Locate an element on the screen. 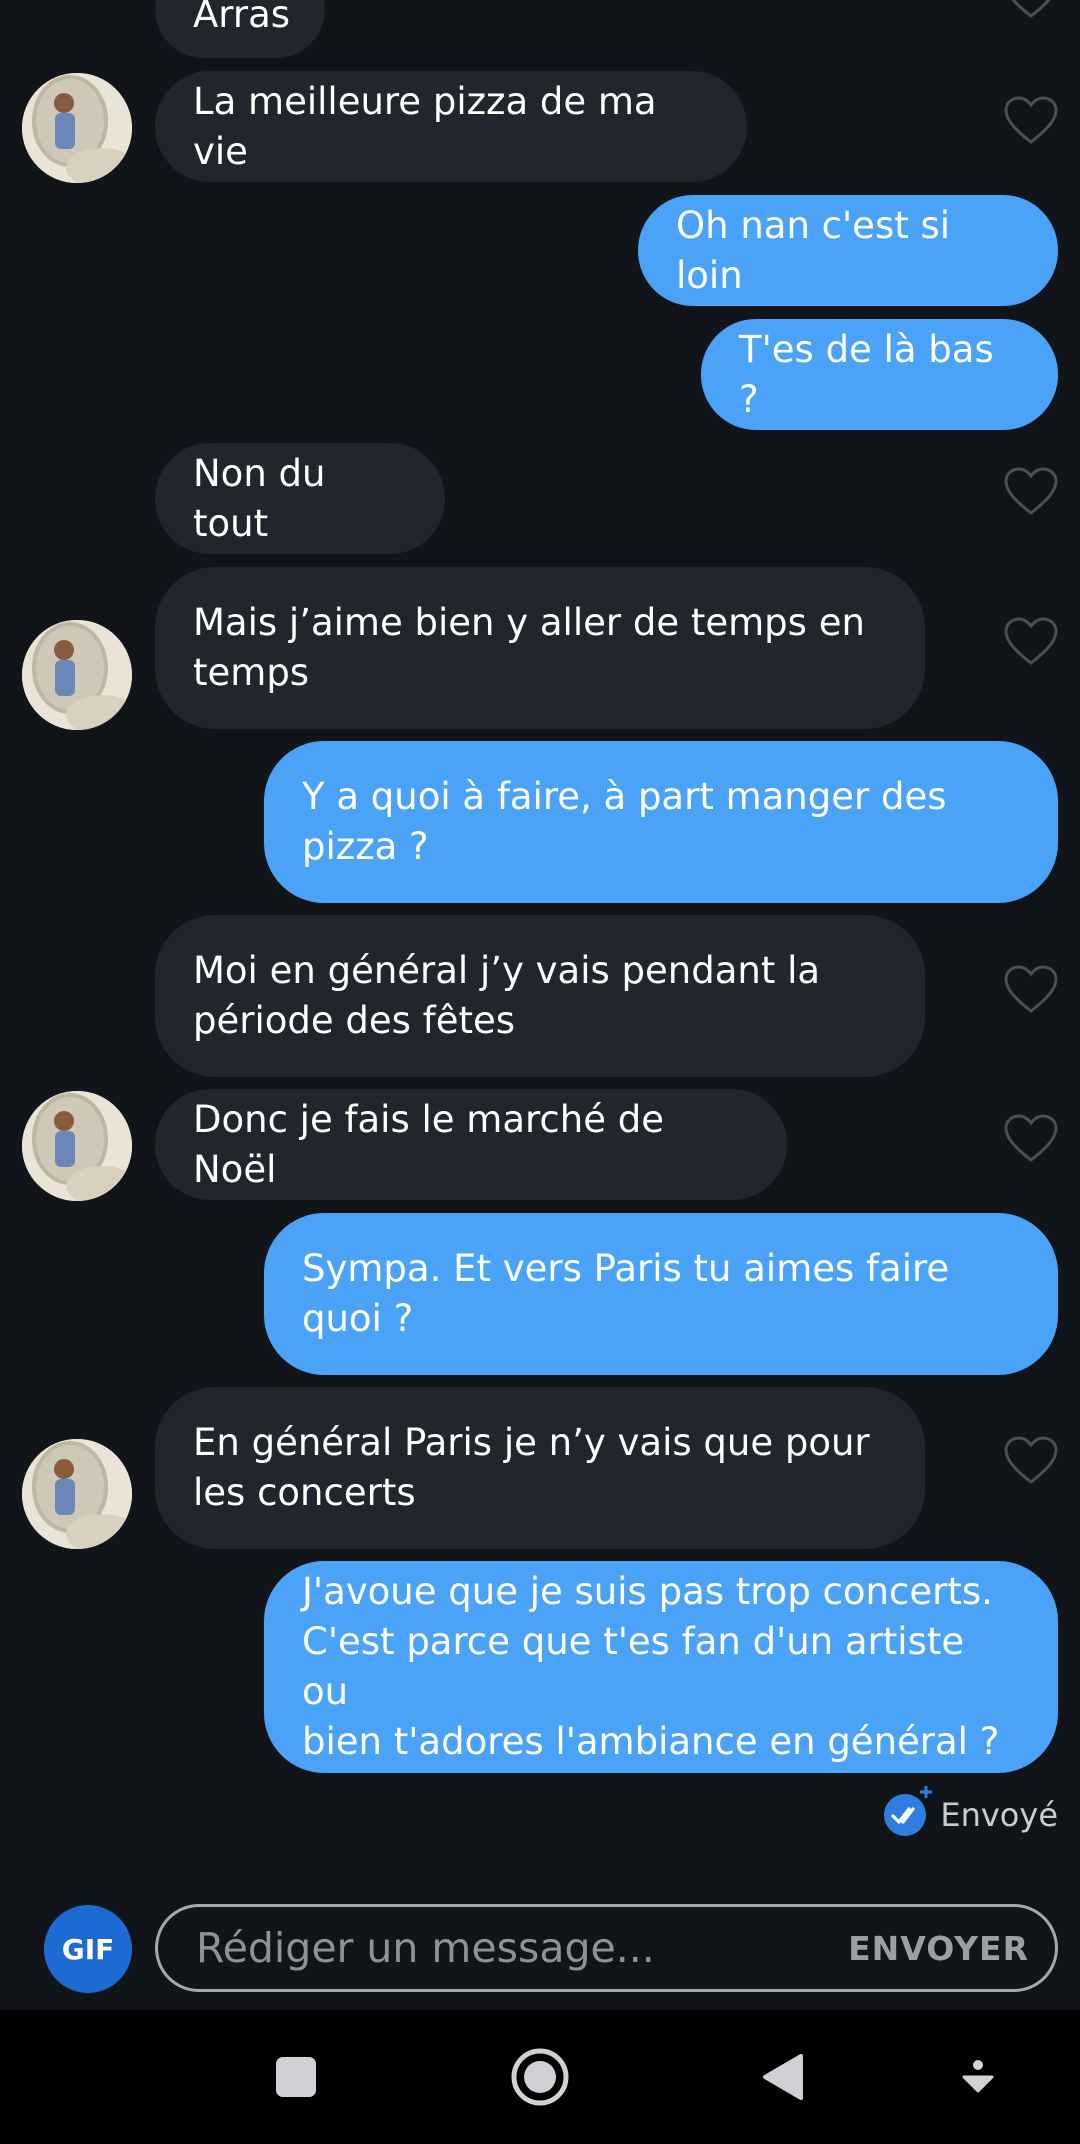 Image resolution: width=1080 pixels, height=2144 pixels. message-input is located at coordinates (486, 1948).